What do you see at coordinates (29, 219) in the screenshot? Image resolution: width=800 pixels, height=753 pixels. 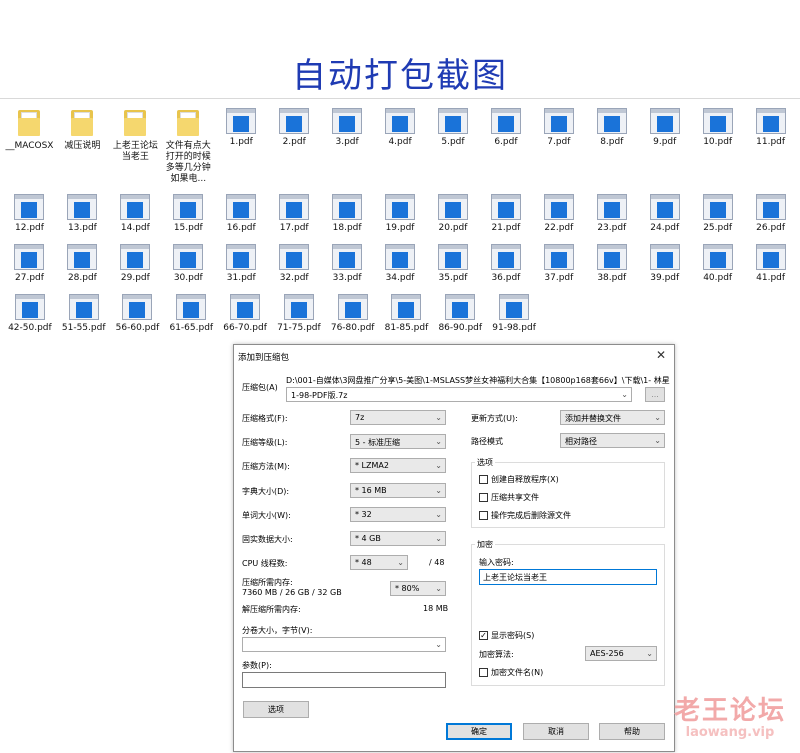 I see `pdf-file-item: 12.pdf` at bounding box center [29, 219].